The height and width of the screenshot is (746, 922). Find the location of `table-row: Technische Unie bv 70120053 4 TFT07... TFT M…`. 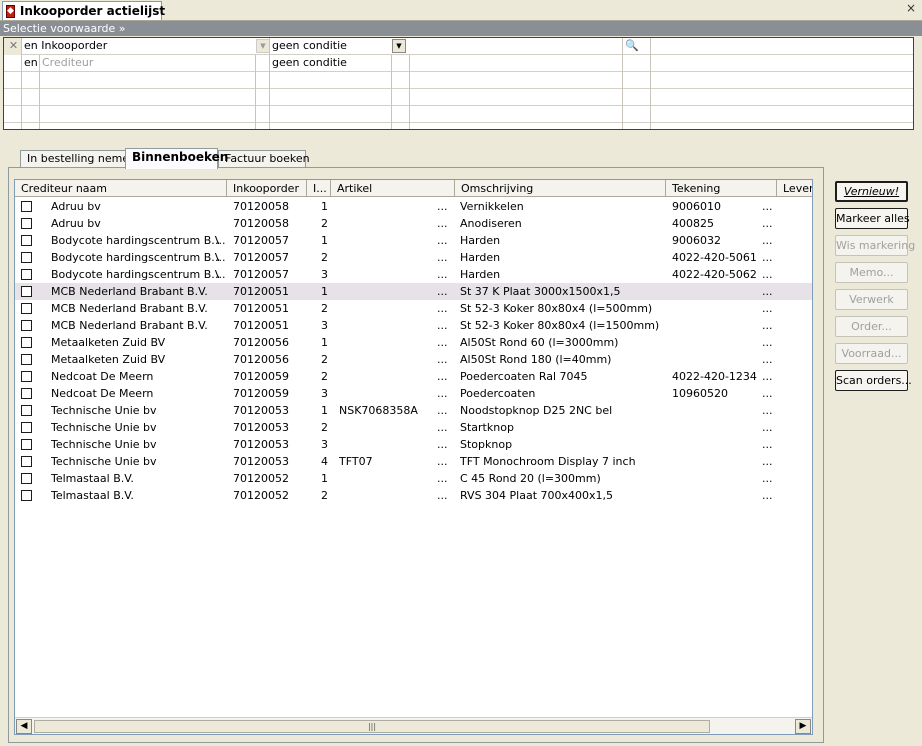

table-row: Technische Unie bv 70120053 4 TFT07... TFT M… is located at coordinates (413, 461).